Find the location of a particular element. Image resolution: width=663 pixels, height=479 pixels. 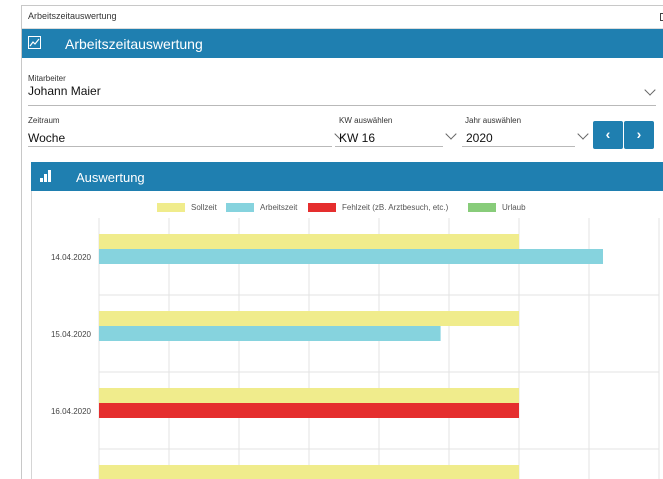

y-tick-label: 15.04.2020 is located at coordinates (71, 334).